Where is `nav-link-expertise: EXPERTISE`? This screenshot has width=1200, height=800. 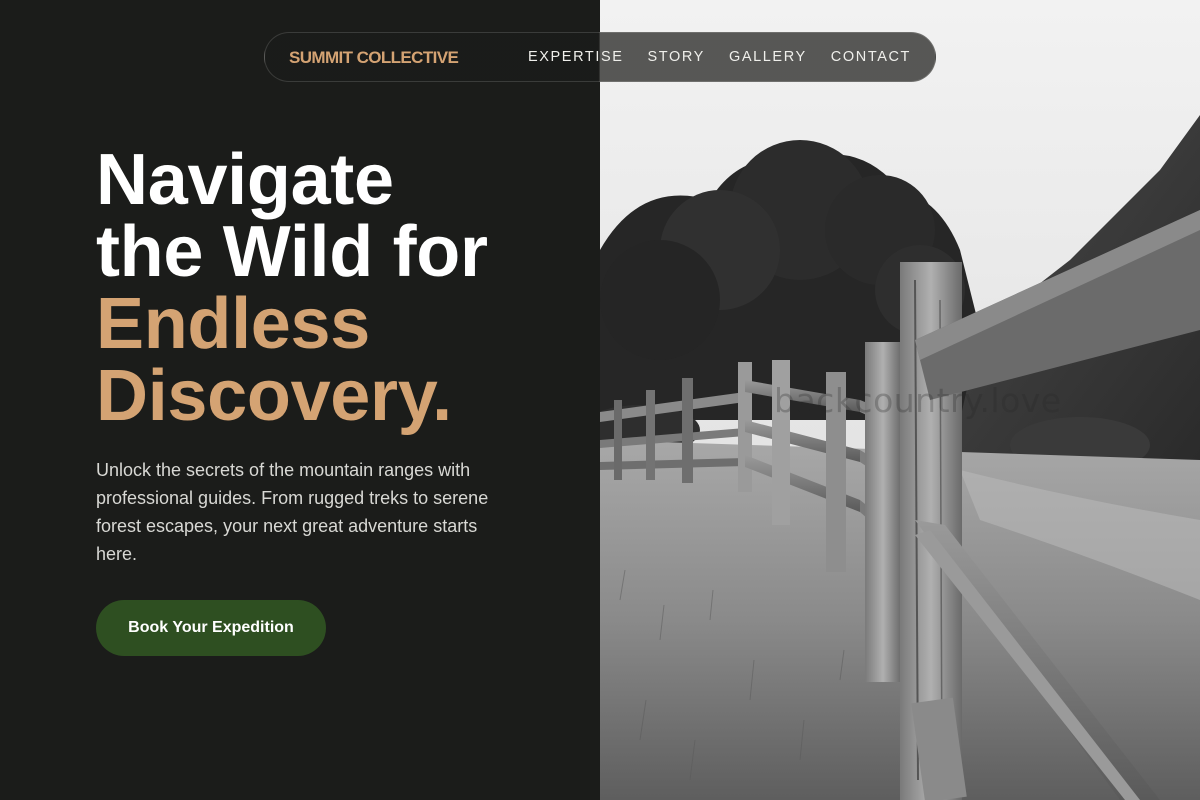
nav-link-expertise: EXPERTISE is located at coordinates (576, 57).